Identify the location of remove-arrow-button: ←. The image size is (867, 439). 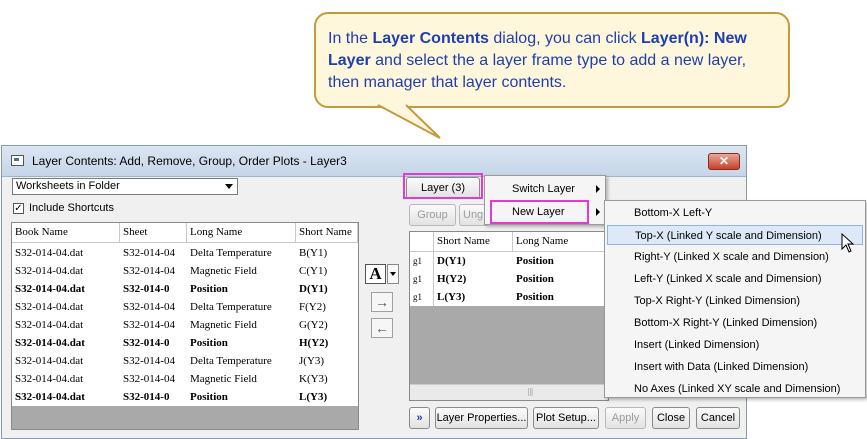
(382, 328).